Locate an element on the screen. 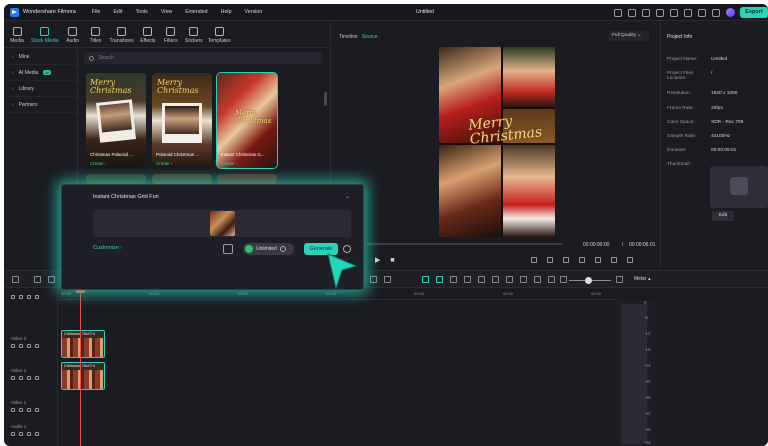  tab-timeline: Timeline is located at coordinates (348, 37).